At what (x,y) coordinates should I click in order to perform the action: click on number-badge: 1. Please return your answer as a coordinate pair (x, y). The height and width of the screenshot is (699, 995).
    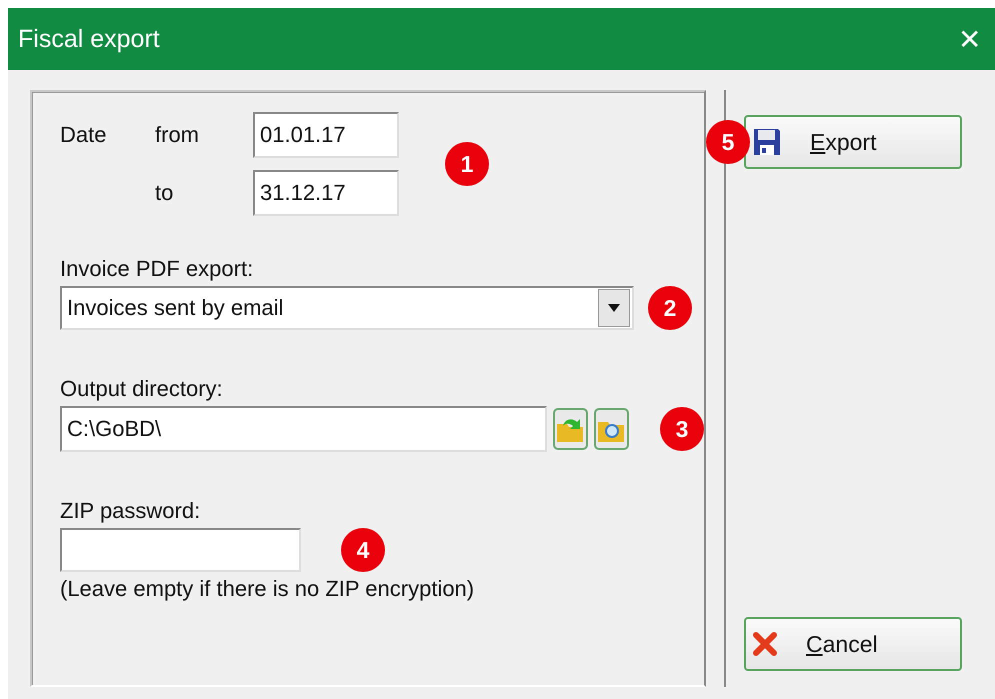
    Looking at the image, I should click on (467, 164).